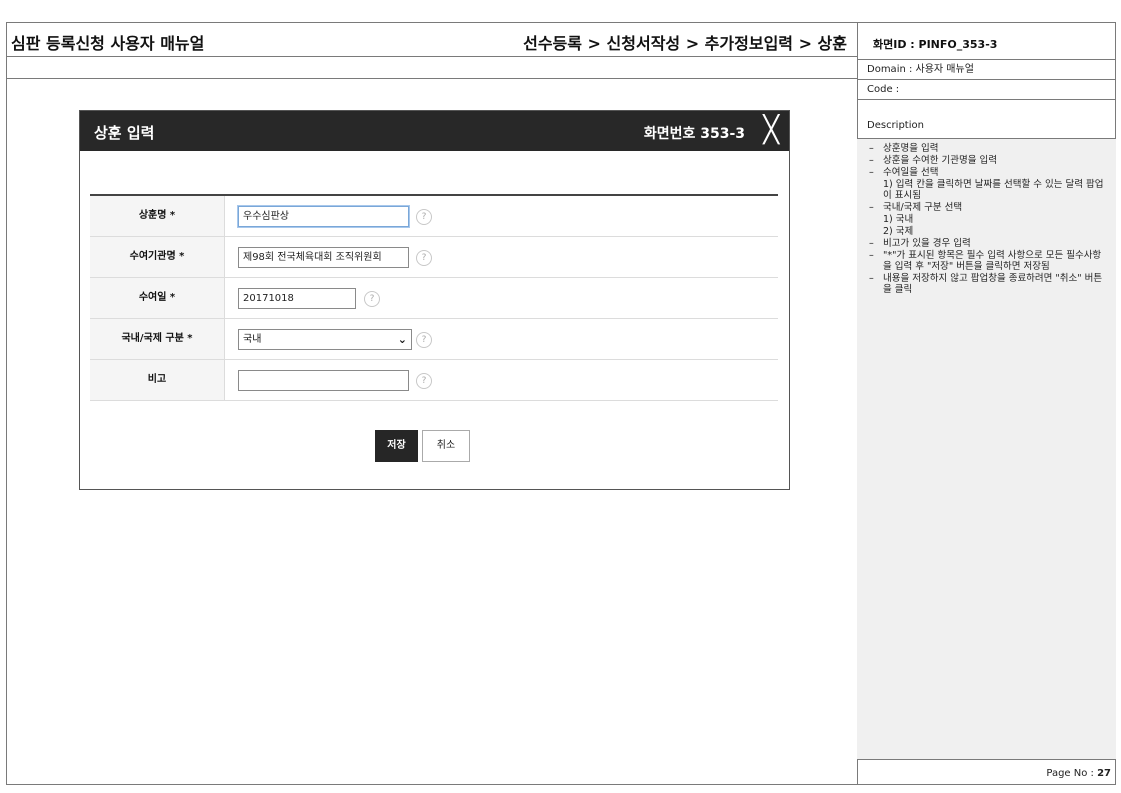 The width and height of the screenshot is (1121, 793). What do you see at coordinates (898, 219) in the screenshot?
I see `description-subitem: 1) 국내` at bounding box center [898, 219].